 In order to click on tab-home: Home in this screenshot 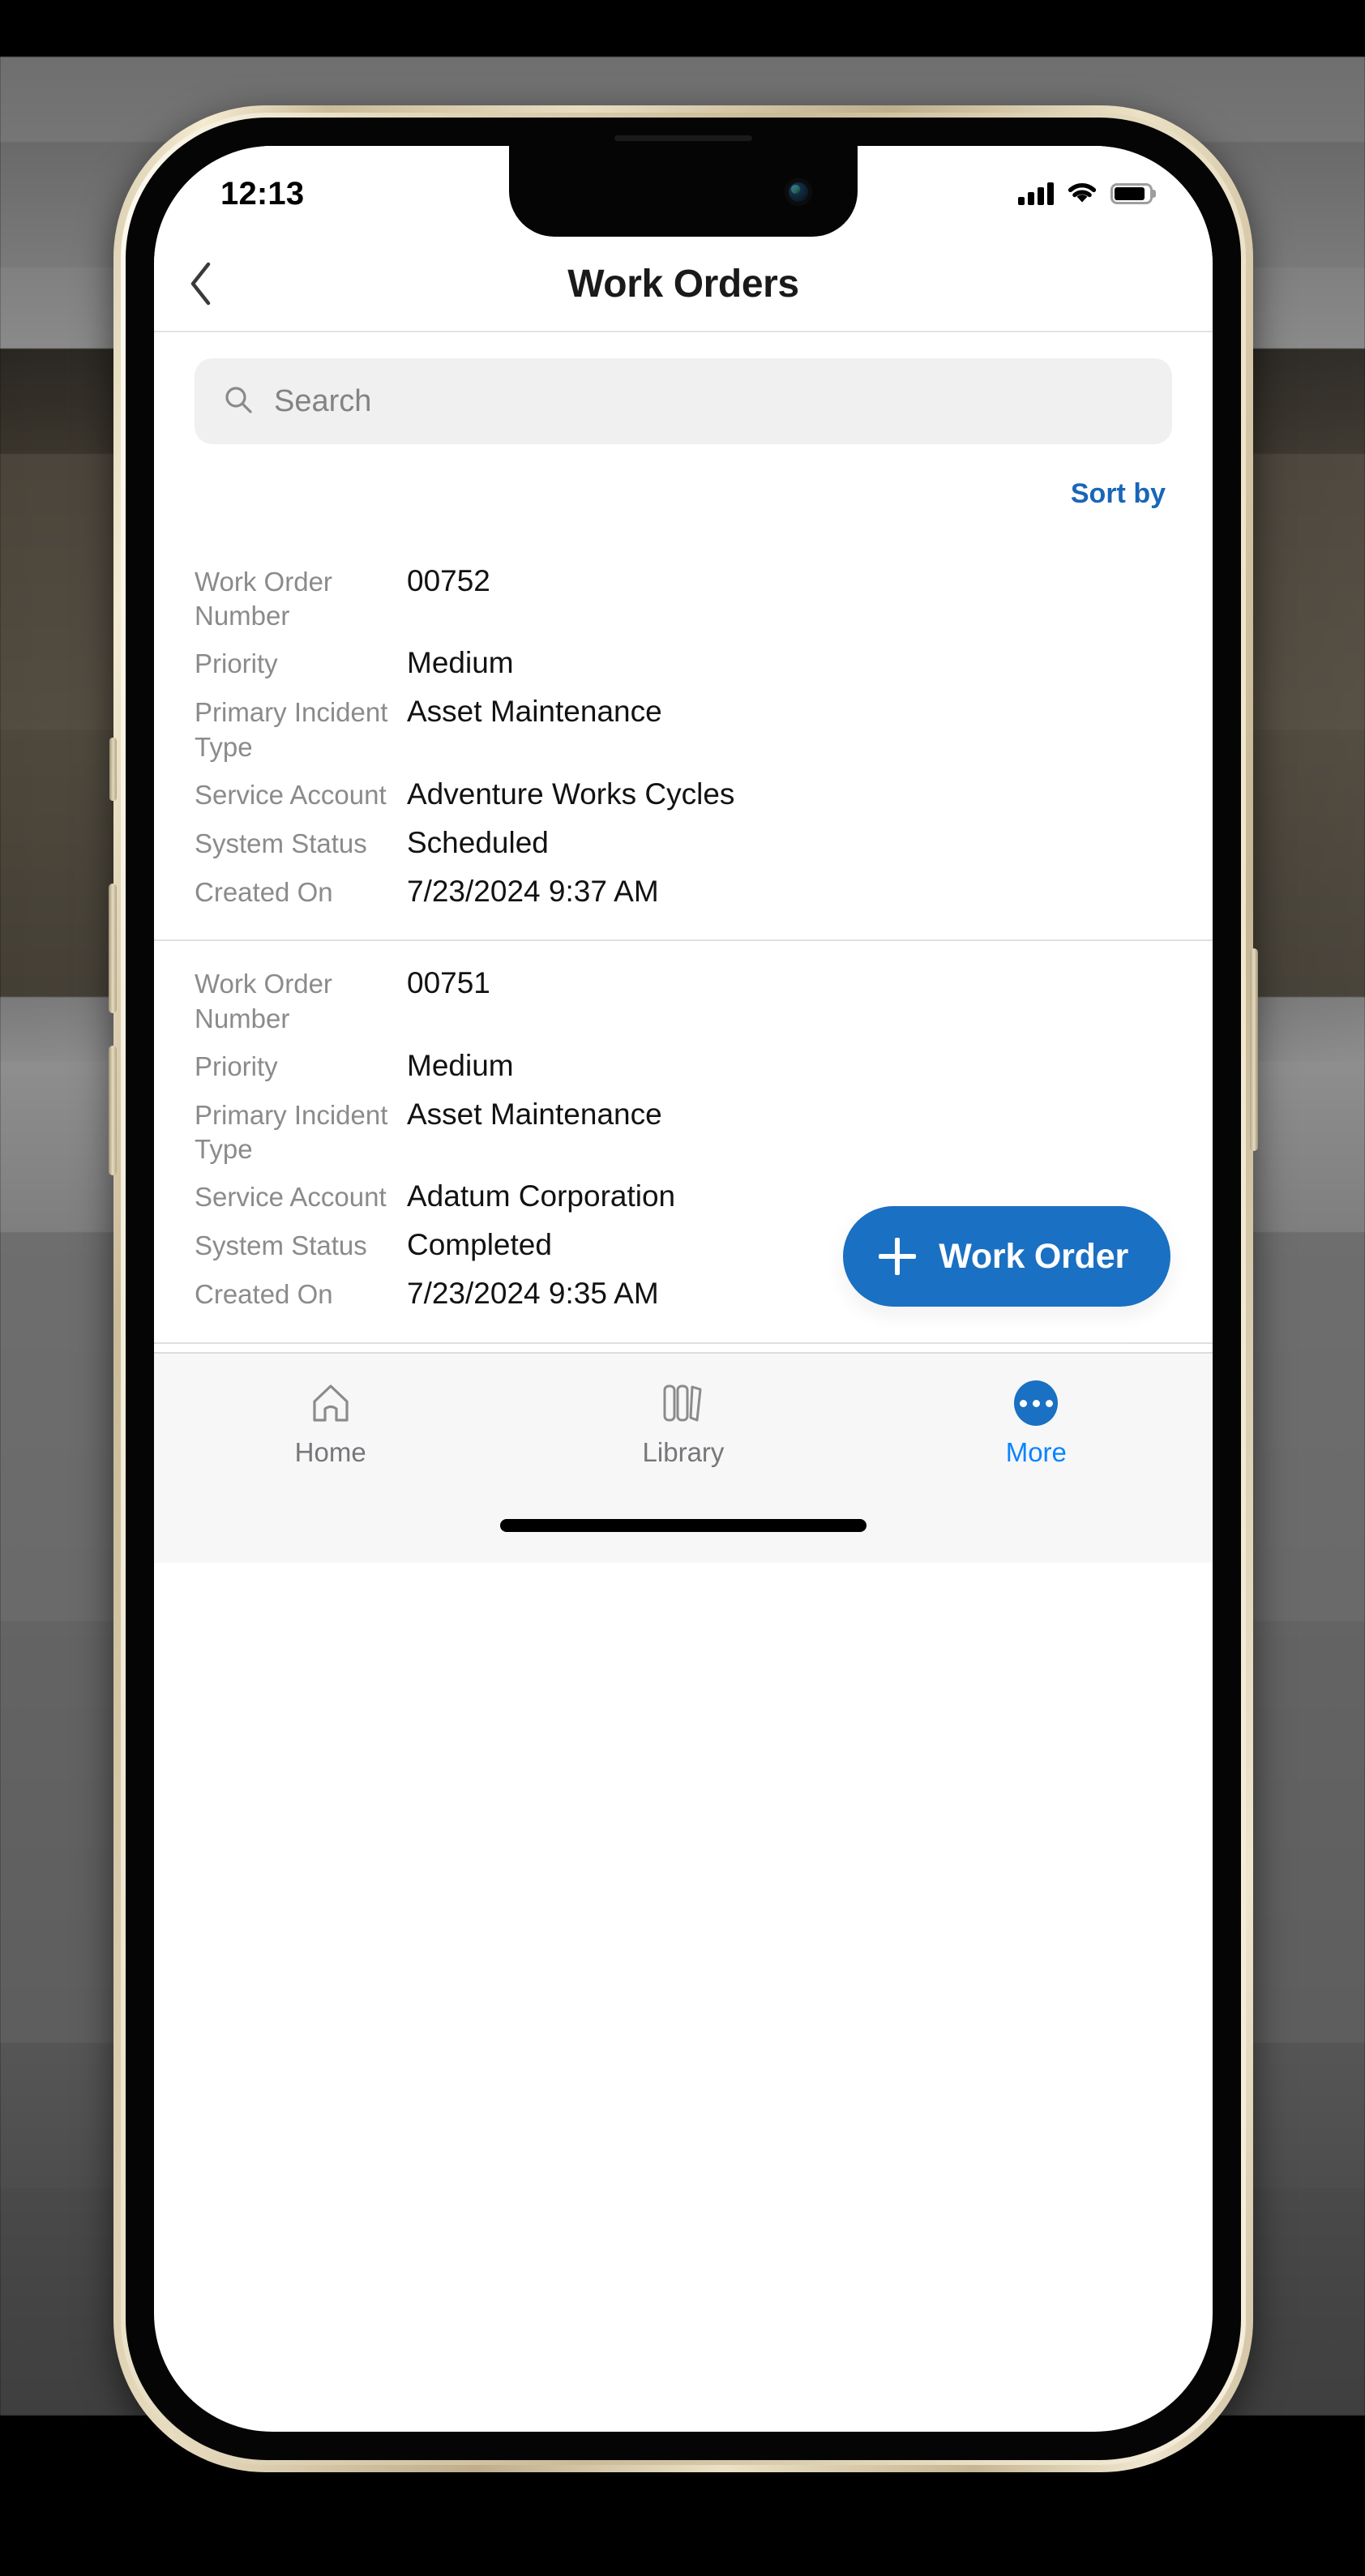, I will do `click(330, 1423)`.